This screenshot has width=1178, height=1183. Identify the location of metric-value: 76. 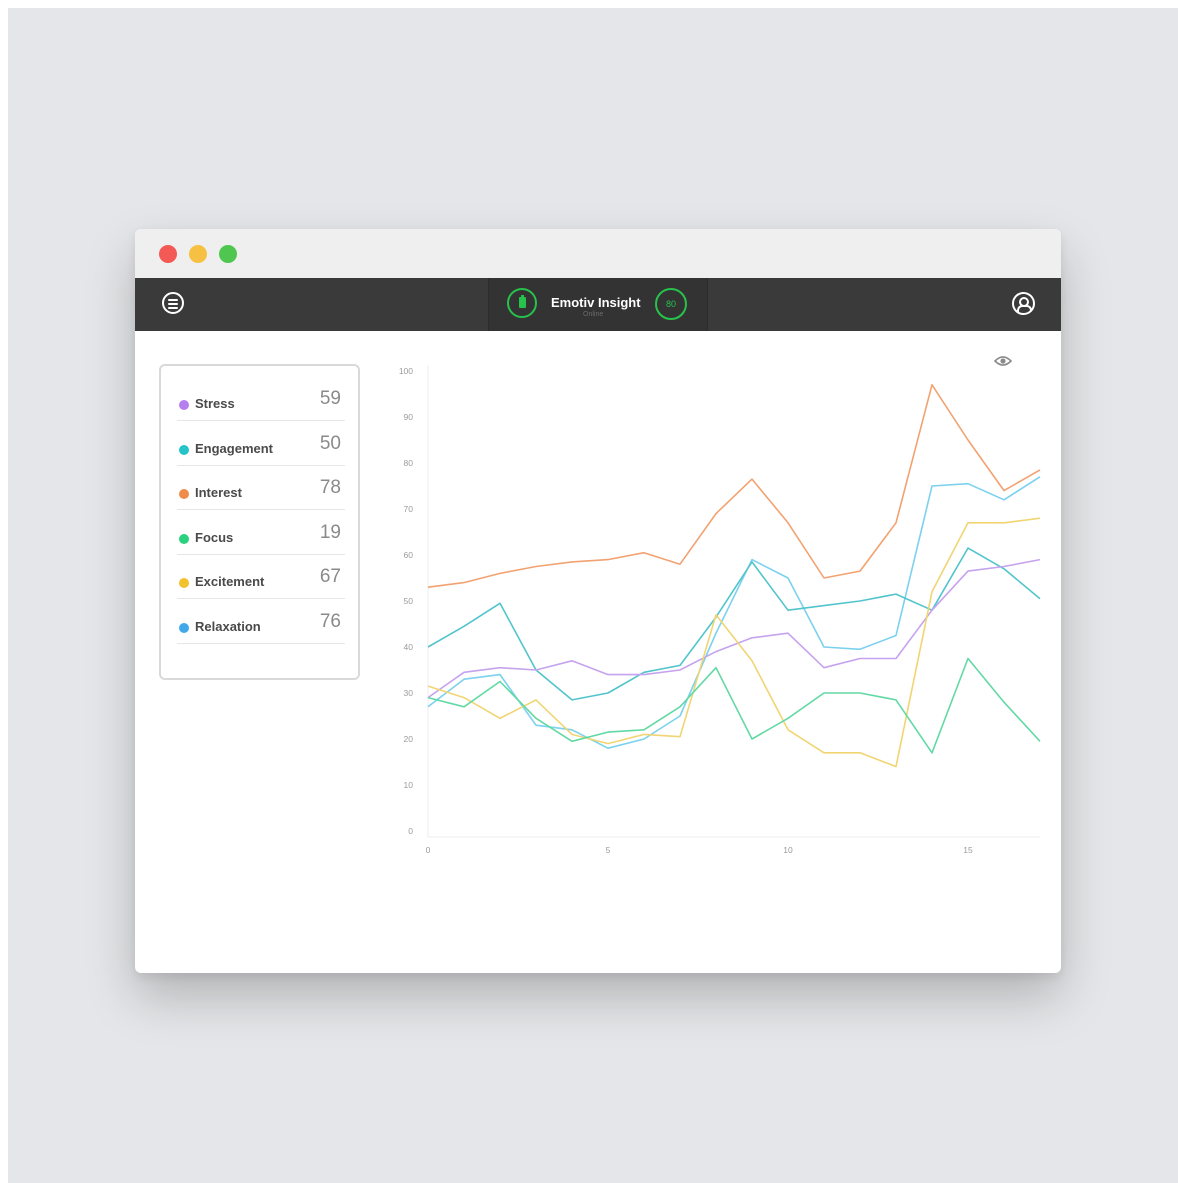
(330, 621).